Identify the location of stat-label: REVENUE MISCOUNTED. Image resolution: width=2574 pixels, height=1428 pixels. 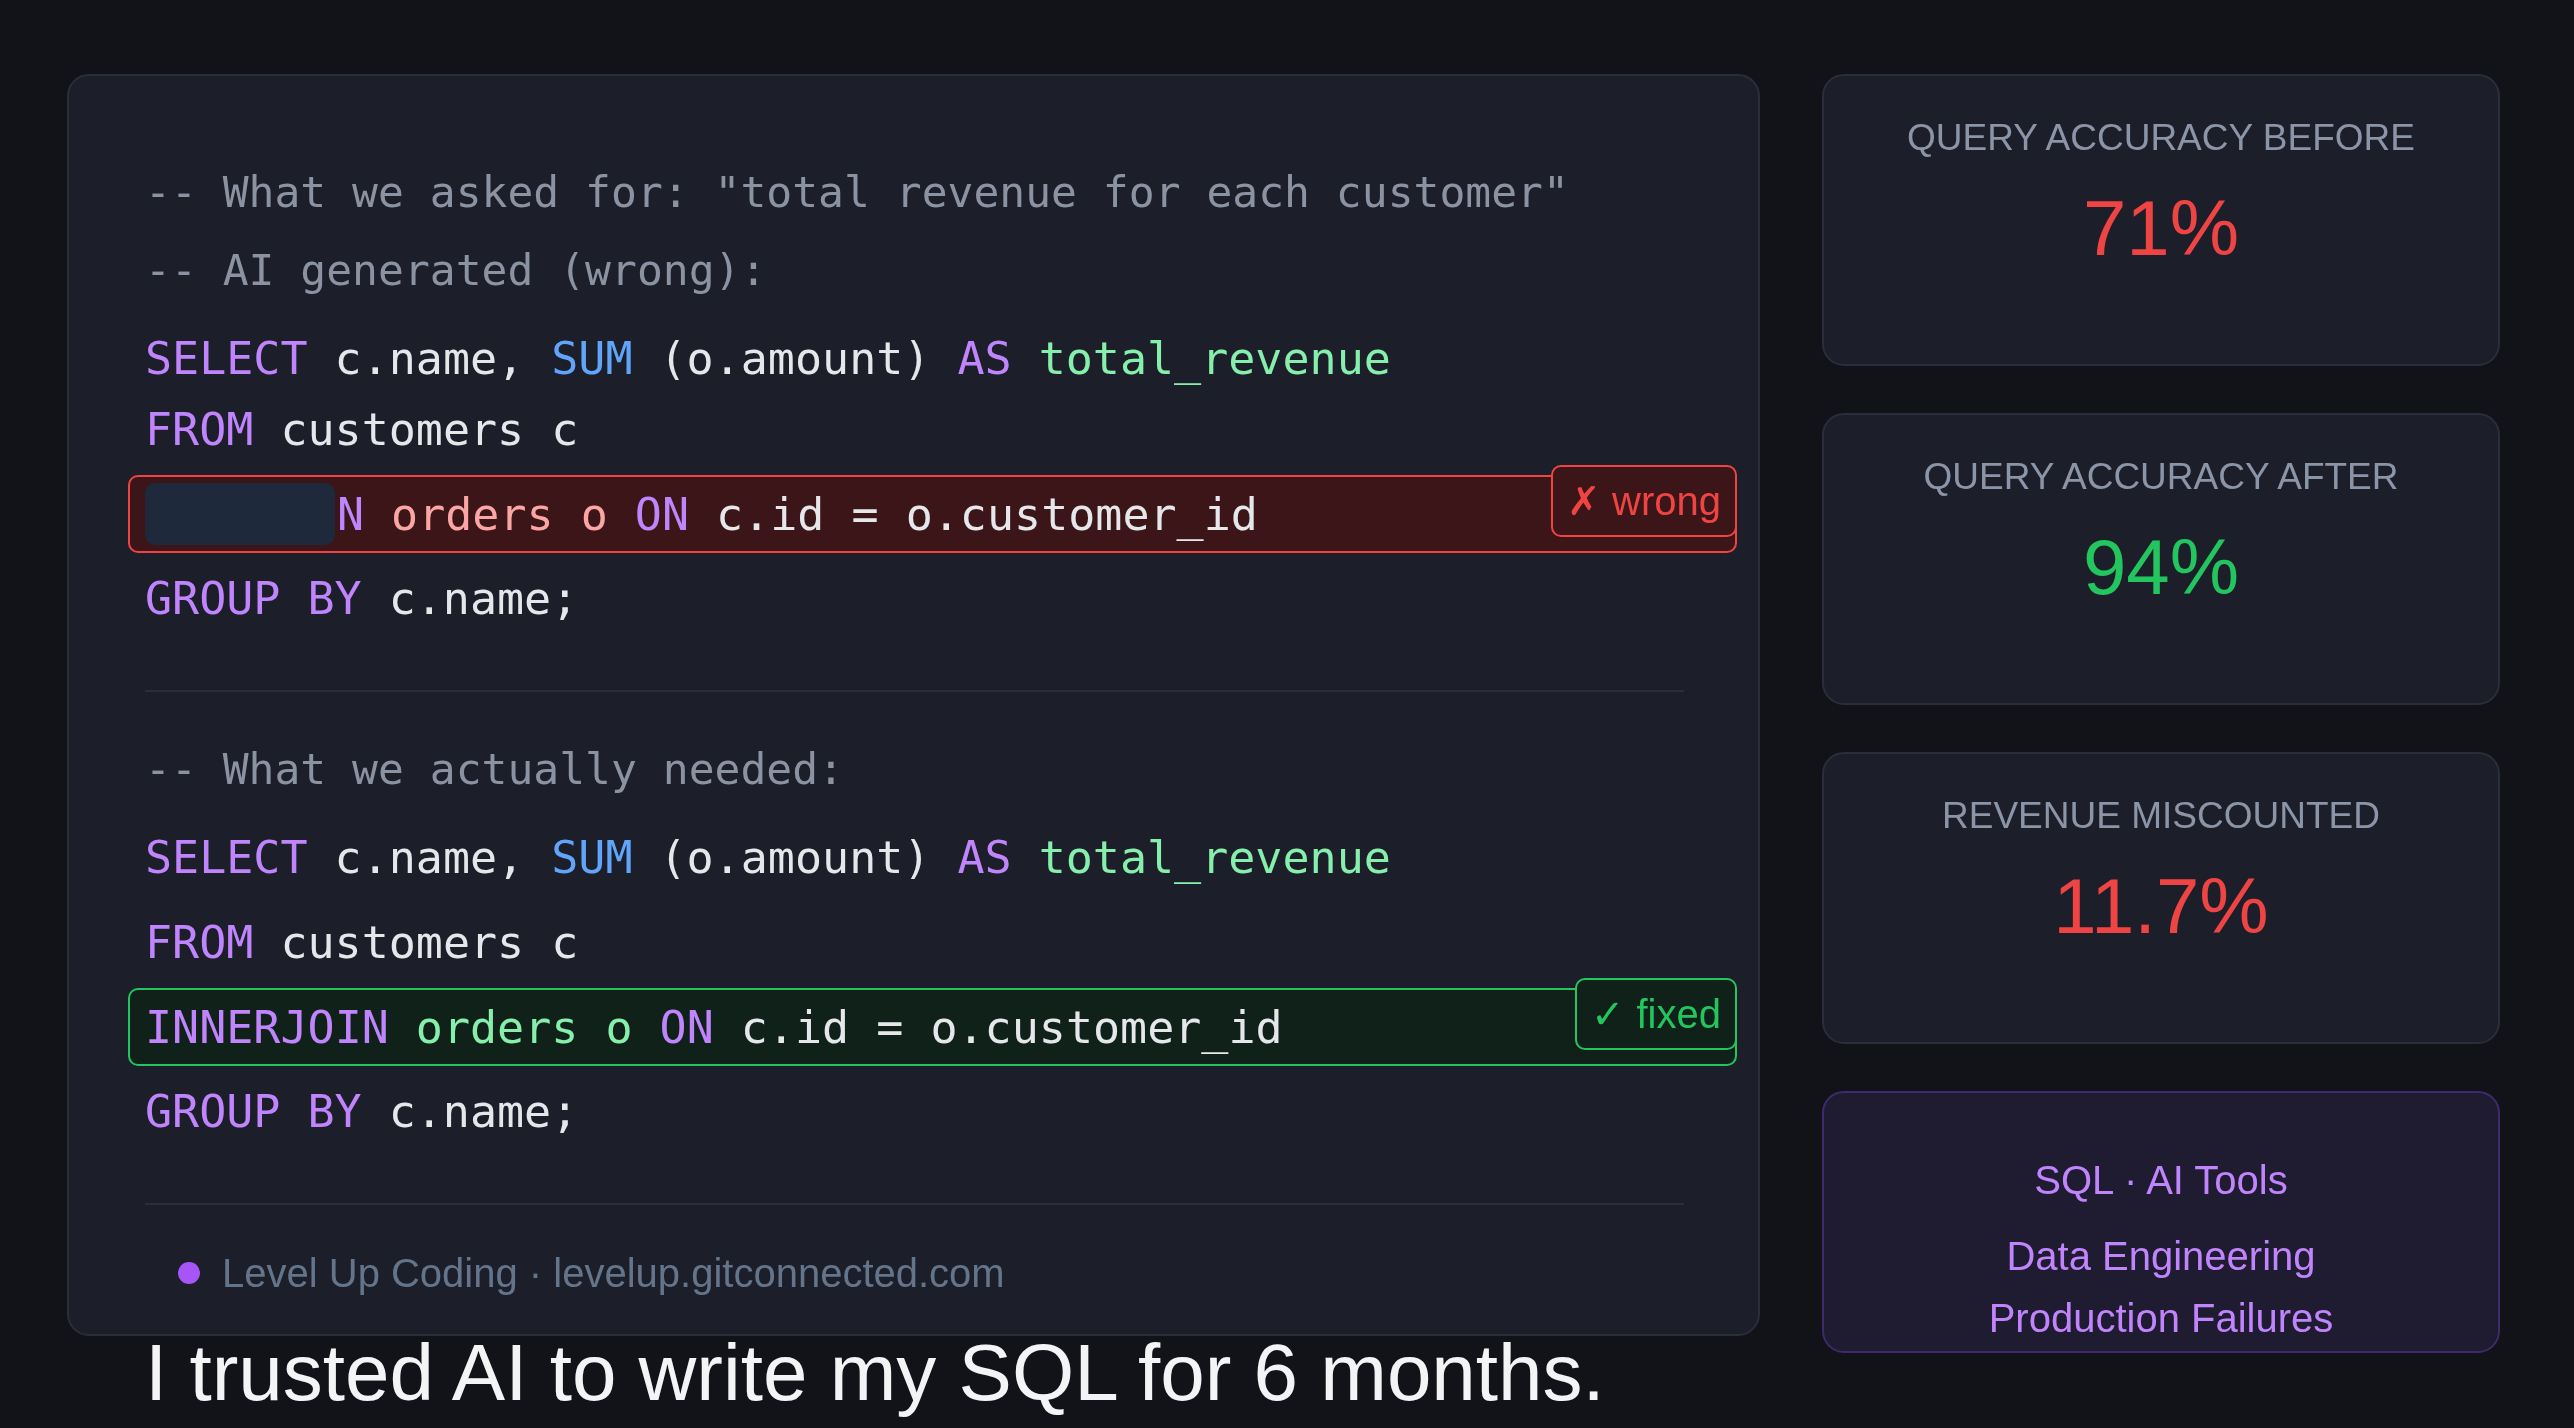
(2161, 816).